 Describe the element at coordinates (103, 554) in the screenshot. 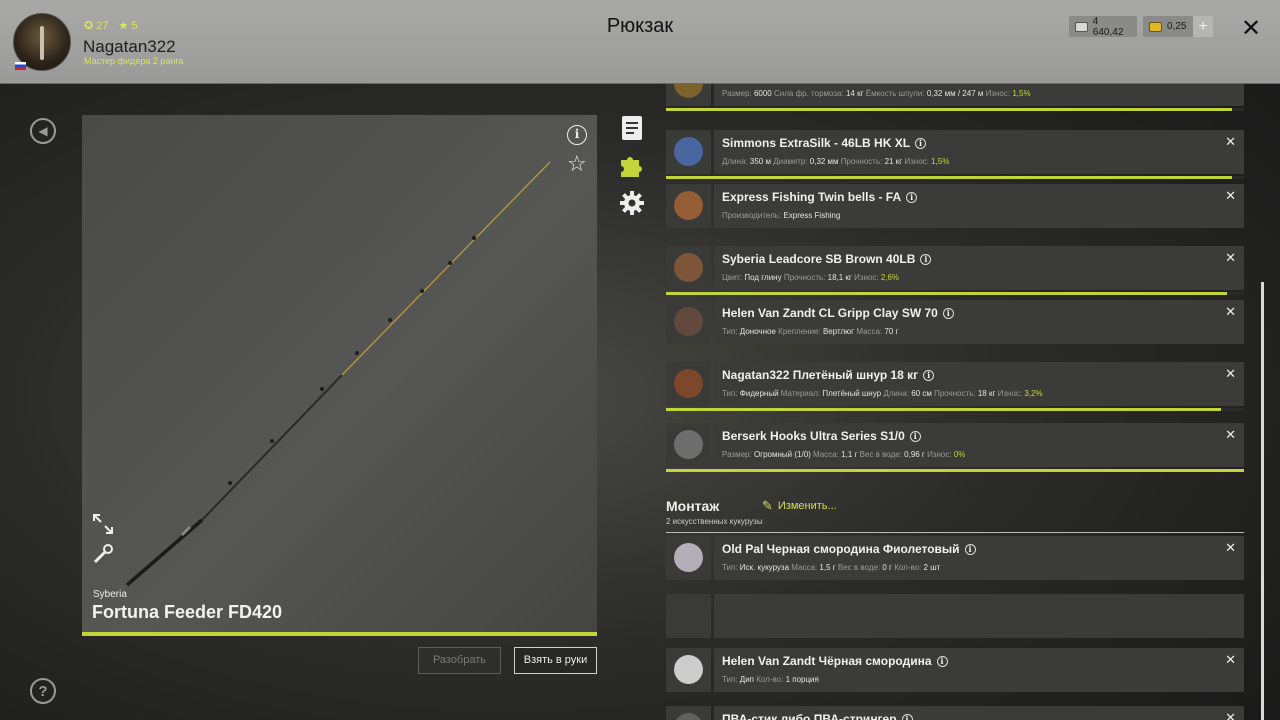

I see `wrench-icon` at that location.